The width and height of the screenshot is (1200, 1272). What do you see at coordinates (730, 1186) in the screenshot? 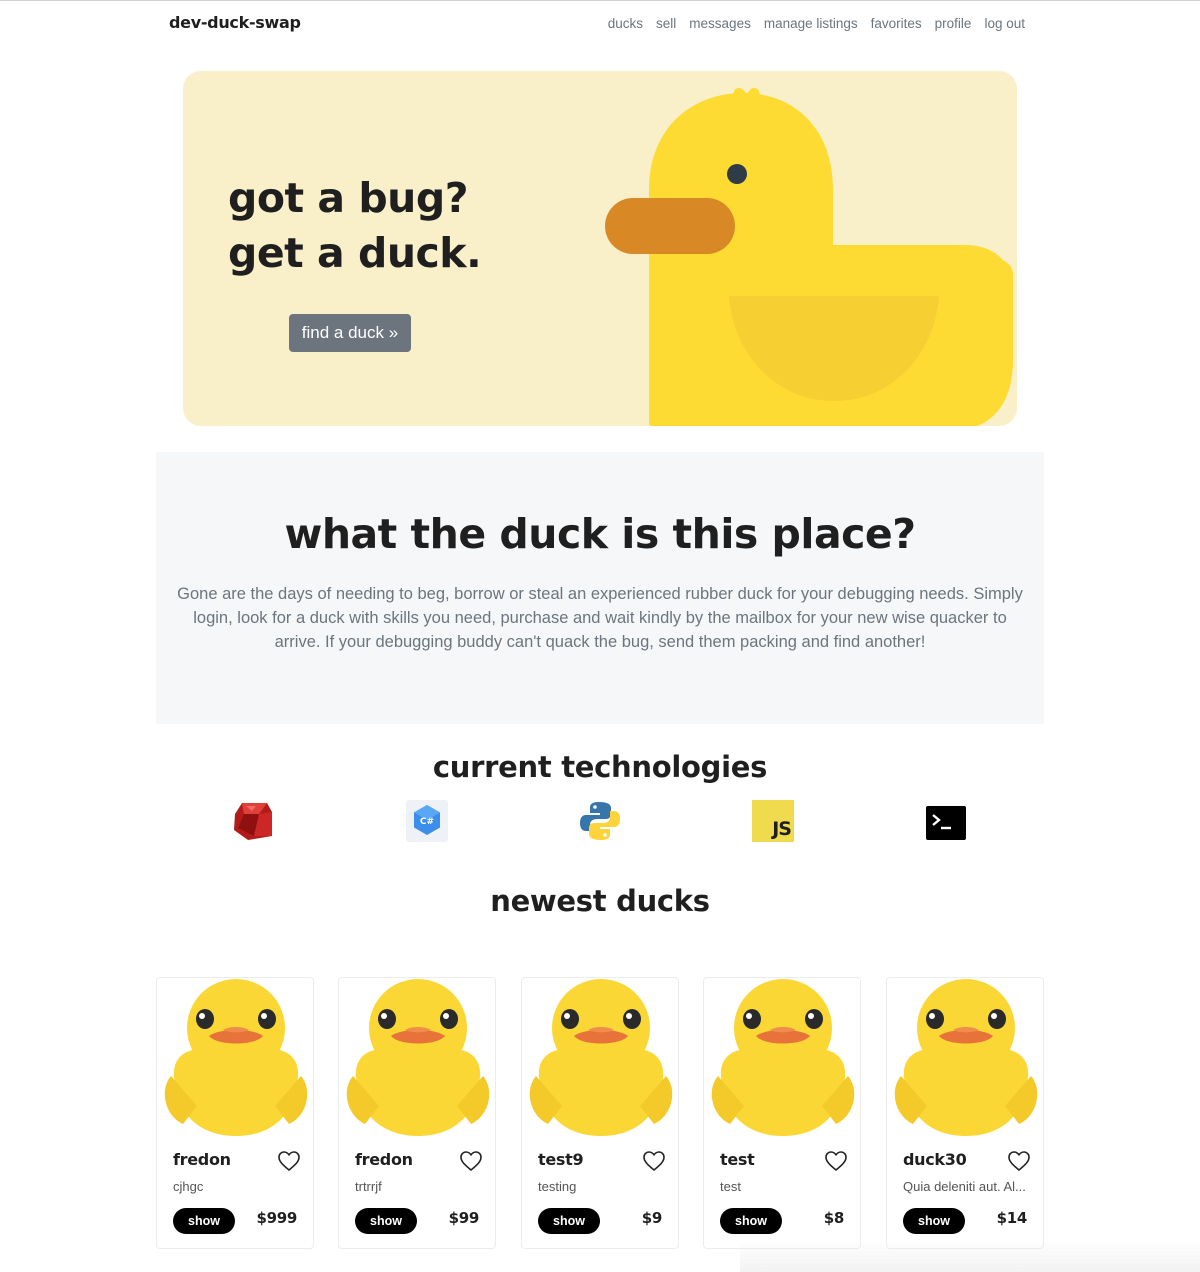
I see `duck-card-description: test` at bounding box center [730, 1186].